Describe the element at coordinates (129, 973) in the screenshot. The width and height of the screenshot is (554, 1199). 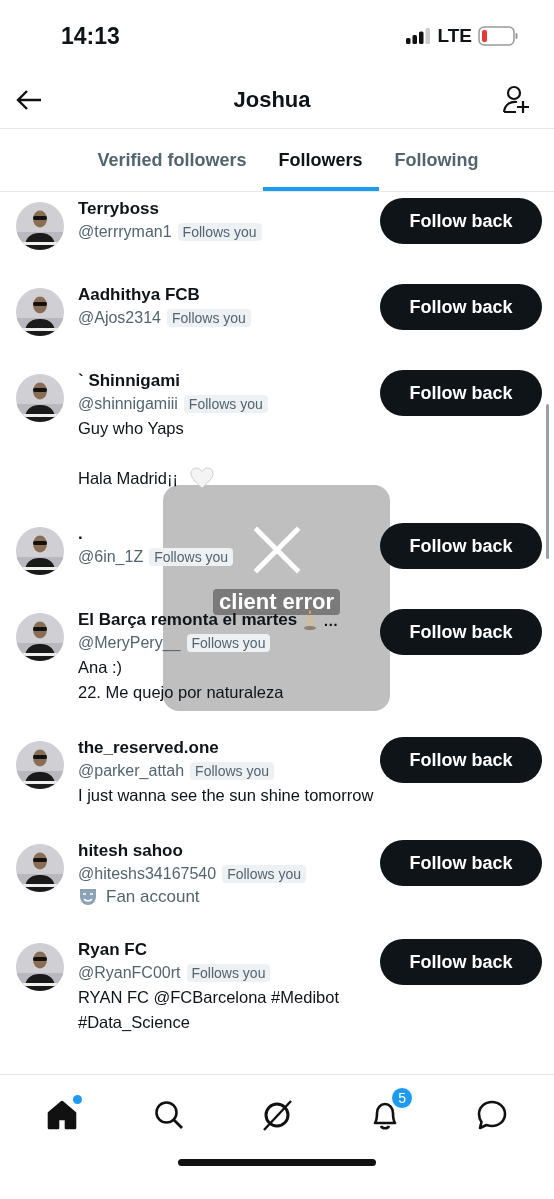
I see `user-handle: @RyanFC00rt` at that location.